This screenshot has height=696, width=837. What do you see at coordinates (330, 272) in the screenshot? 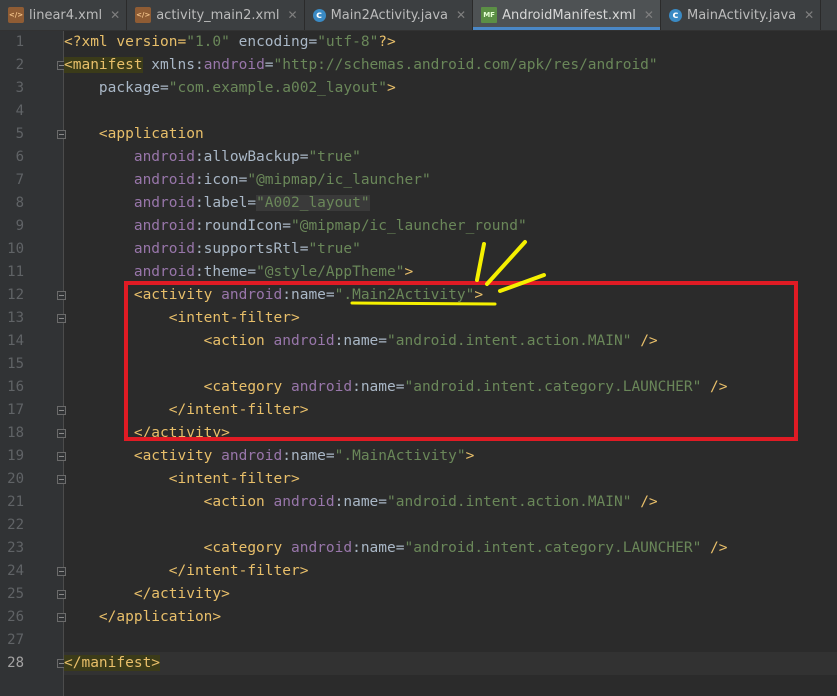
I see `code-token: "@style/AppTheme"` at bounding box center [330, 272].